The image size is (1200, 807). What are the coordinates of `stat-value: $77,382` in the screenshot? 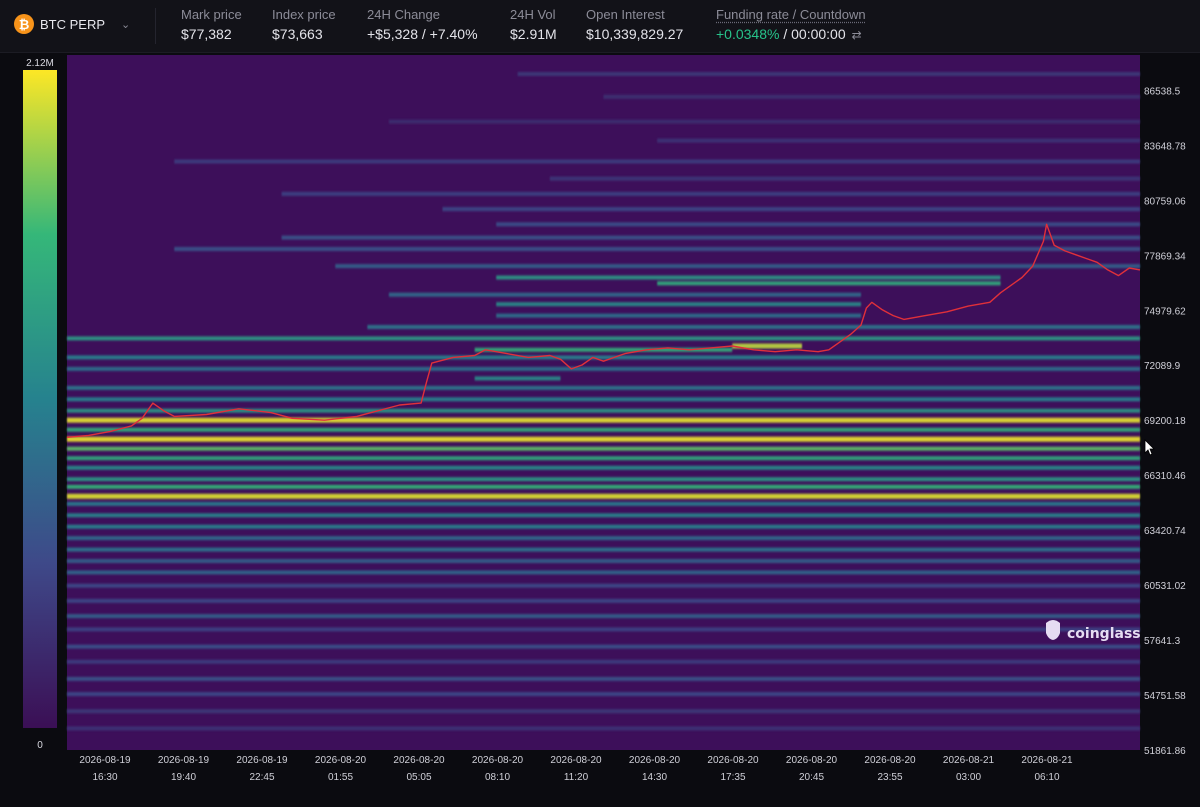 It's located at (206, 34).